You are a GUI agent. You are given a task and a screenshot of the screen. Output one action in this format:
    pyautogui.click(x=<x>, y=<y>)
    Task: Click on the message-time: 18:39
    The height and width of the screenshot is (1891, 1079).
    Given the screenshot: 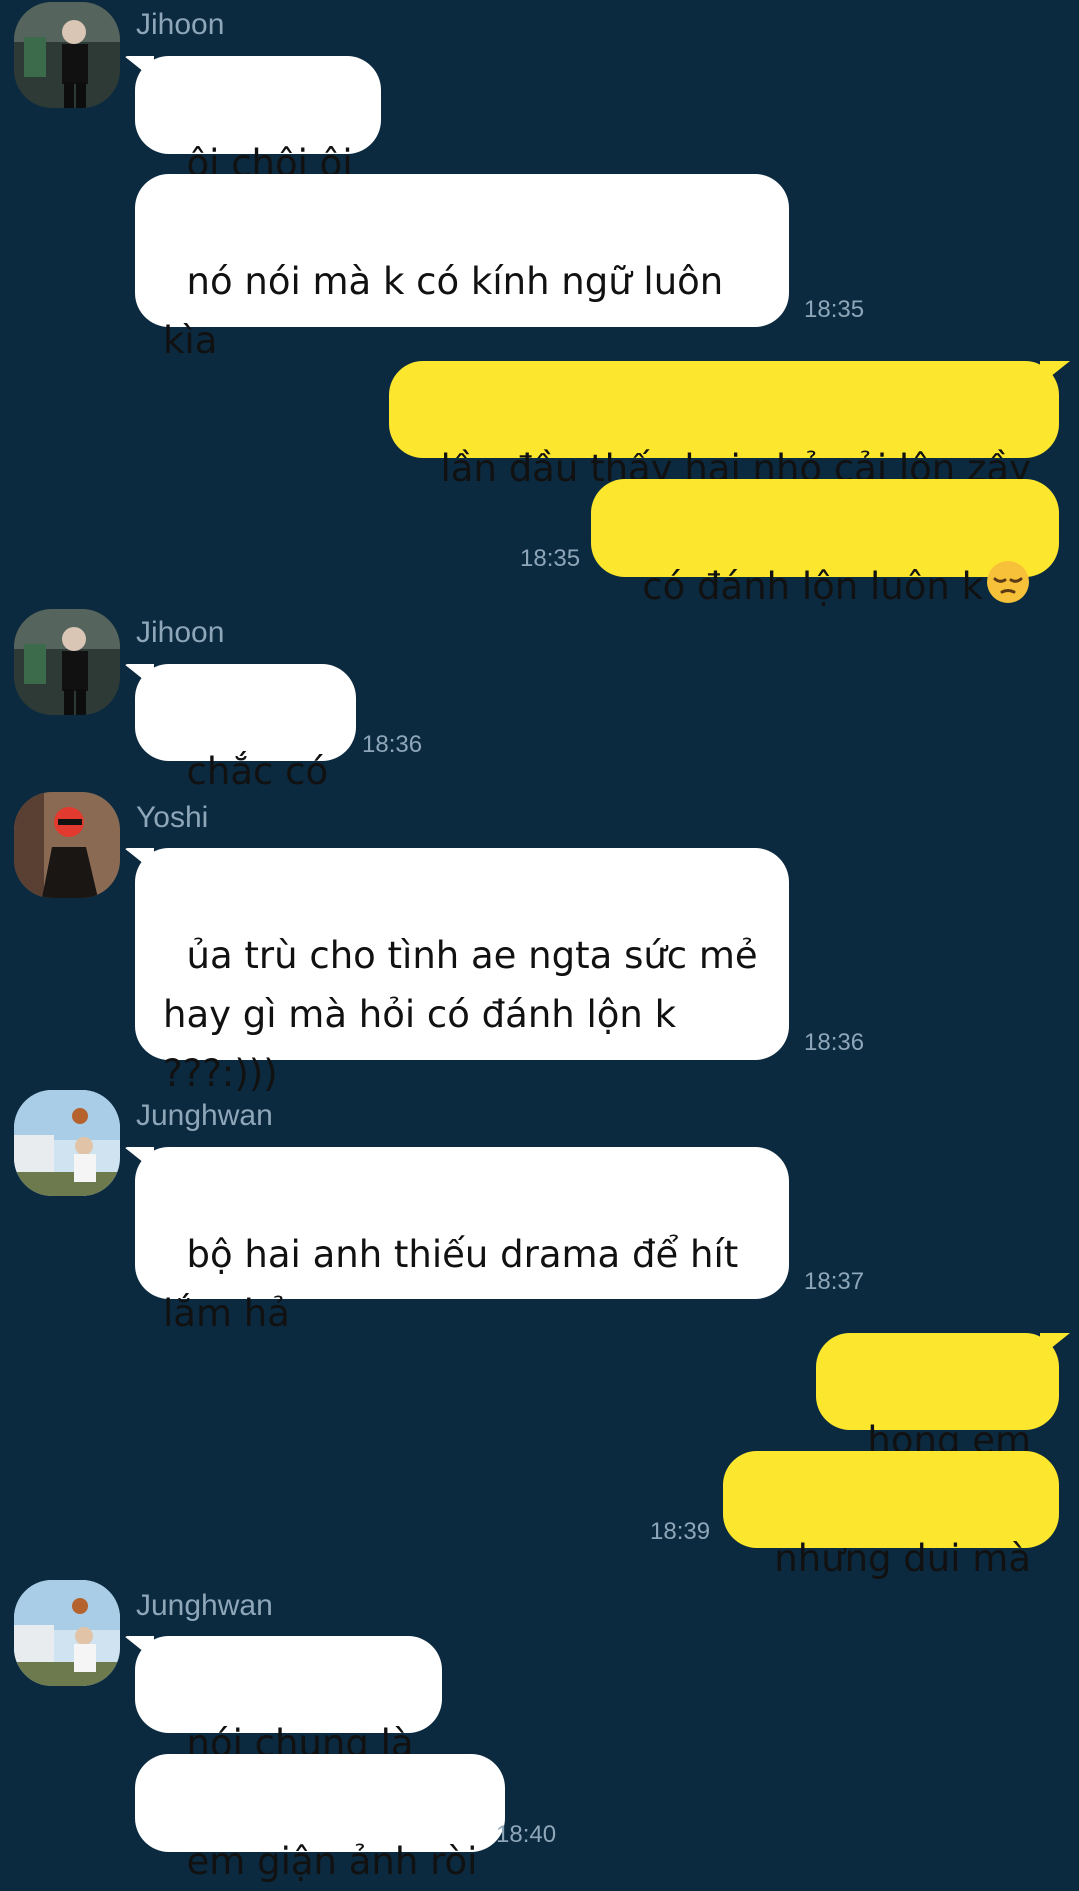 What is the action you would take?
    pyautogui.click(x=680, y=1531)
    